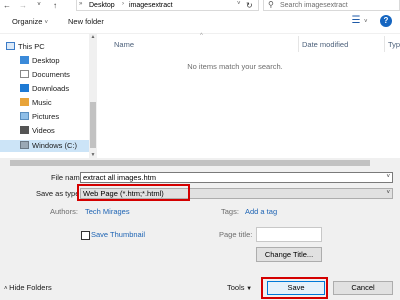 Image resolution: width=400 pixels, height=300 pixels. Describe the element at coordinates (24, 116) in the screenshot. I see `pictures-icon` at that location.